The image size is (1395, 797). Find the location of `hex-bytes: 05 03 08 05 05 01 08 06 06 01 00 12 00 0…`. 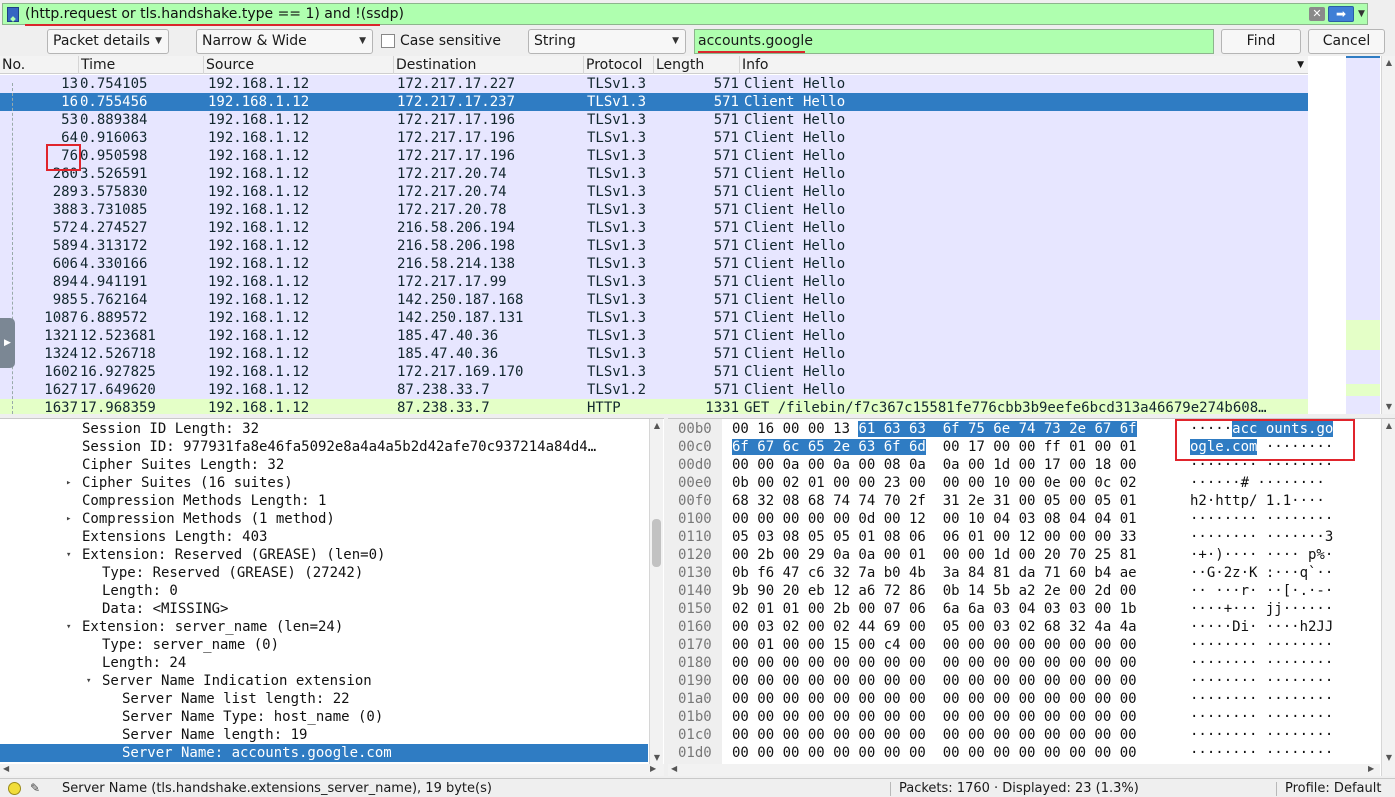

hex-bytes: 05 03 08 05 05 01 08 06 06 01 00 12 00 0… is located at coordinates (934, 537).